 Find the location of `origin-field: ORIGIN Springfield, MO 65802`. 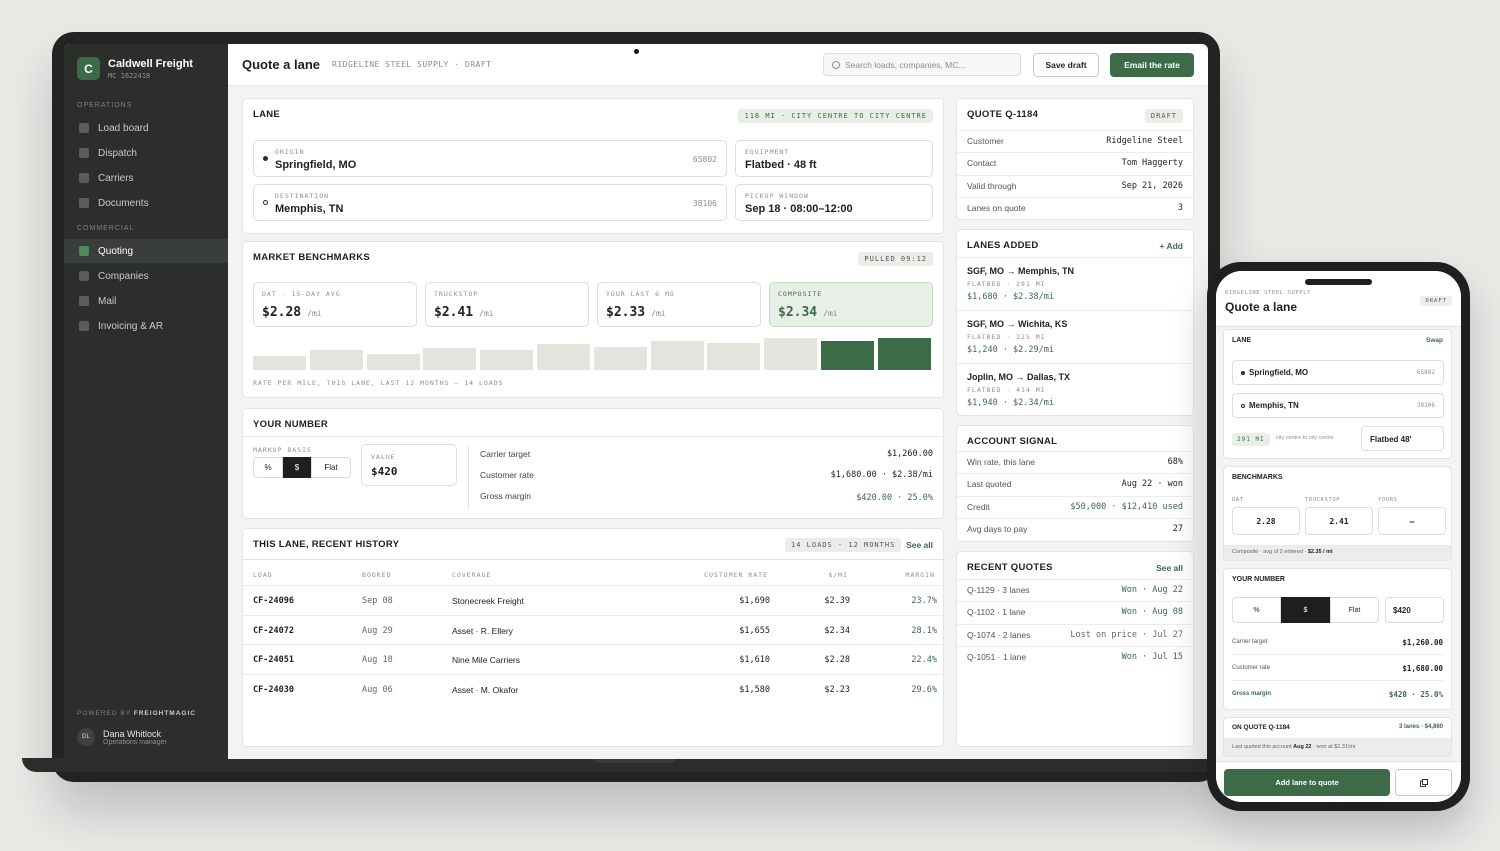

origin-field: ORIGIN Springfield, MO 65802 is located at coordinates (490, 158).